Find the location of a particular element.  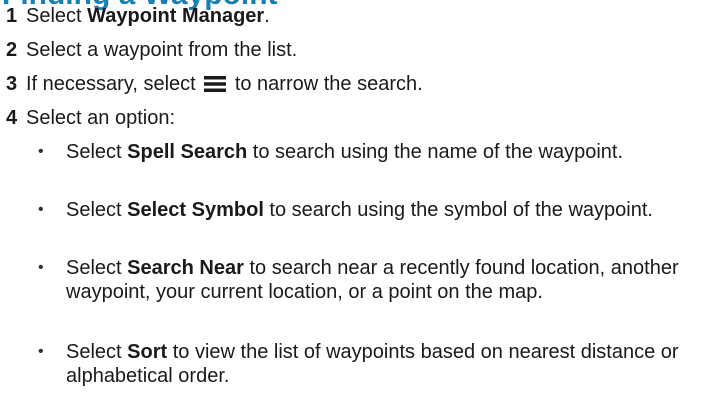

menu-icon is located at coordinates (215, 86).